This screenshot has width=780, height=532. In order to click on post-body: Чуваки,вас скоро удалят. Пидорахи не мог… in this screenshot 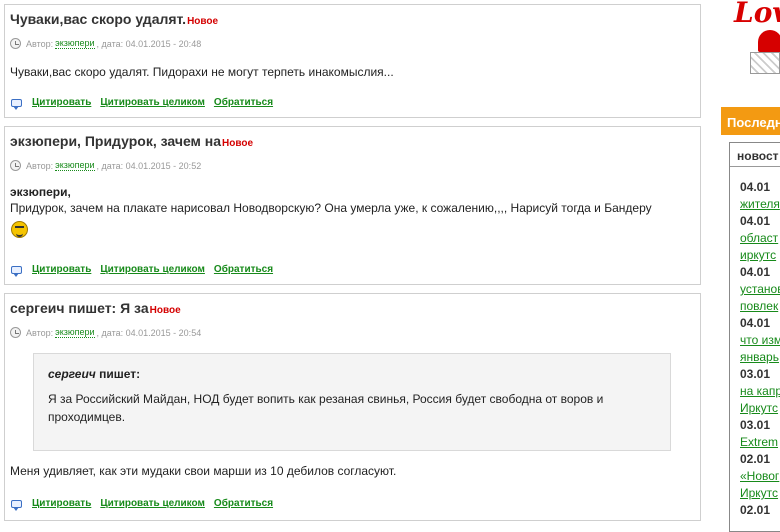, I will do `click(202, 72)`.